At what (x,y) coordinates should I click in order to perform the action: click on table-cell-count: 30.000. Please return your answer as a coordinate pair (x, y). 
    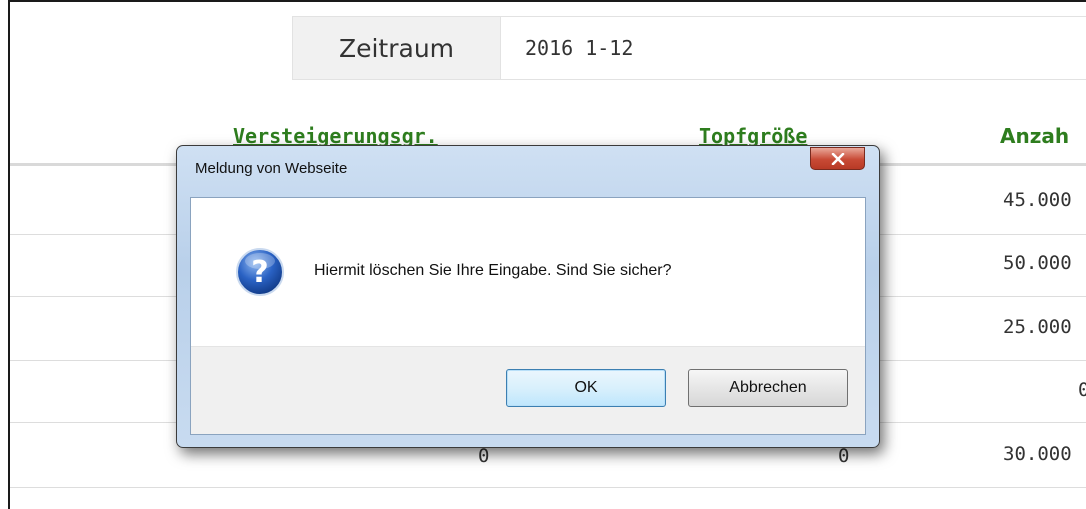
    Looking at the image, I should click on (1037, 454).